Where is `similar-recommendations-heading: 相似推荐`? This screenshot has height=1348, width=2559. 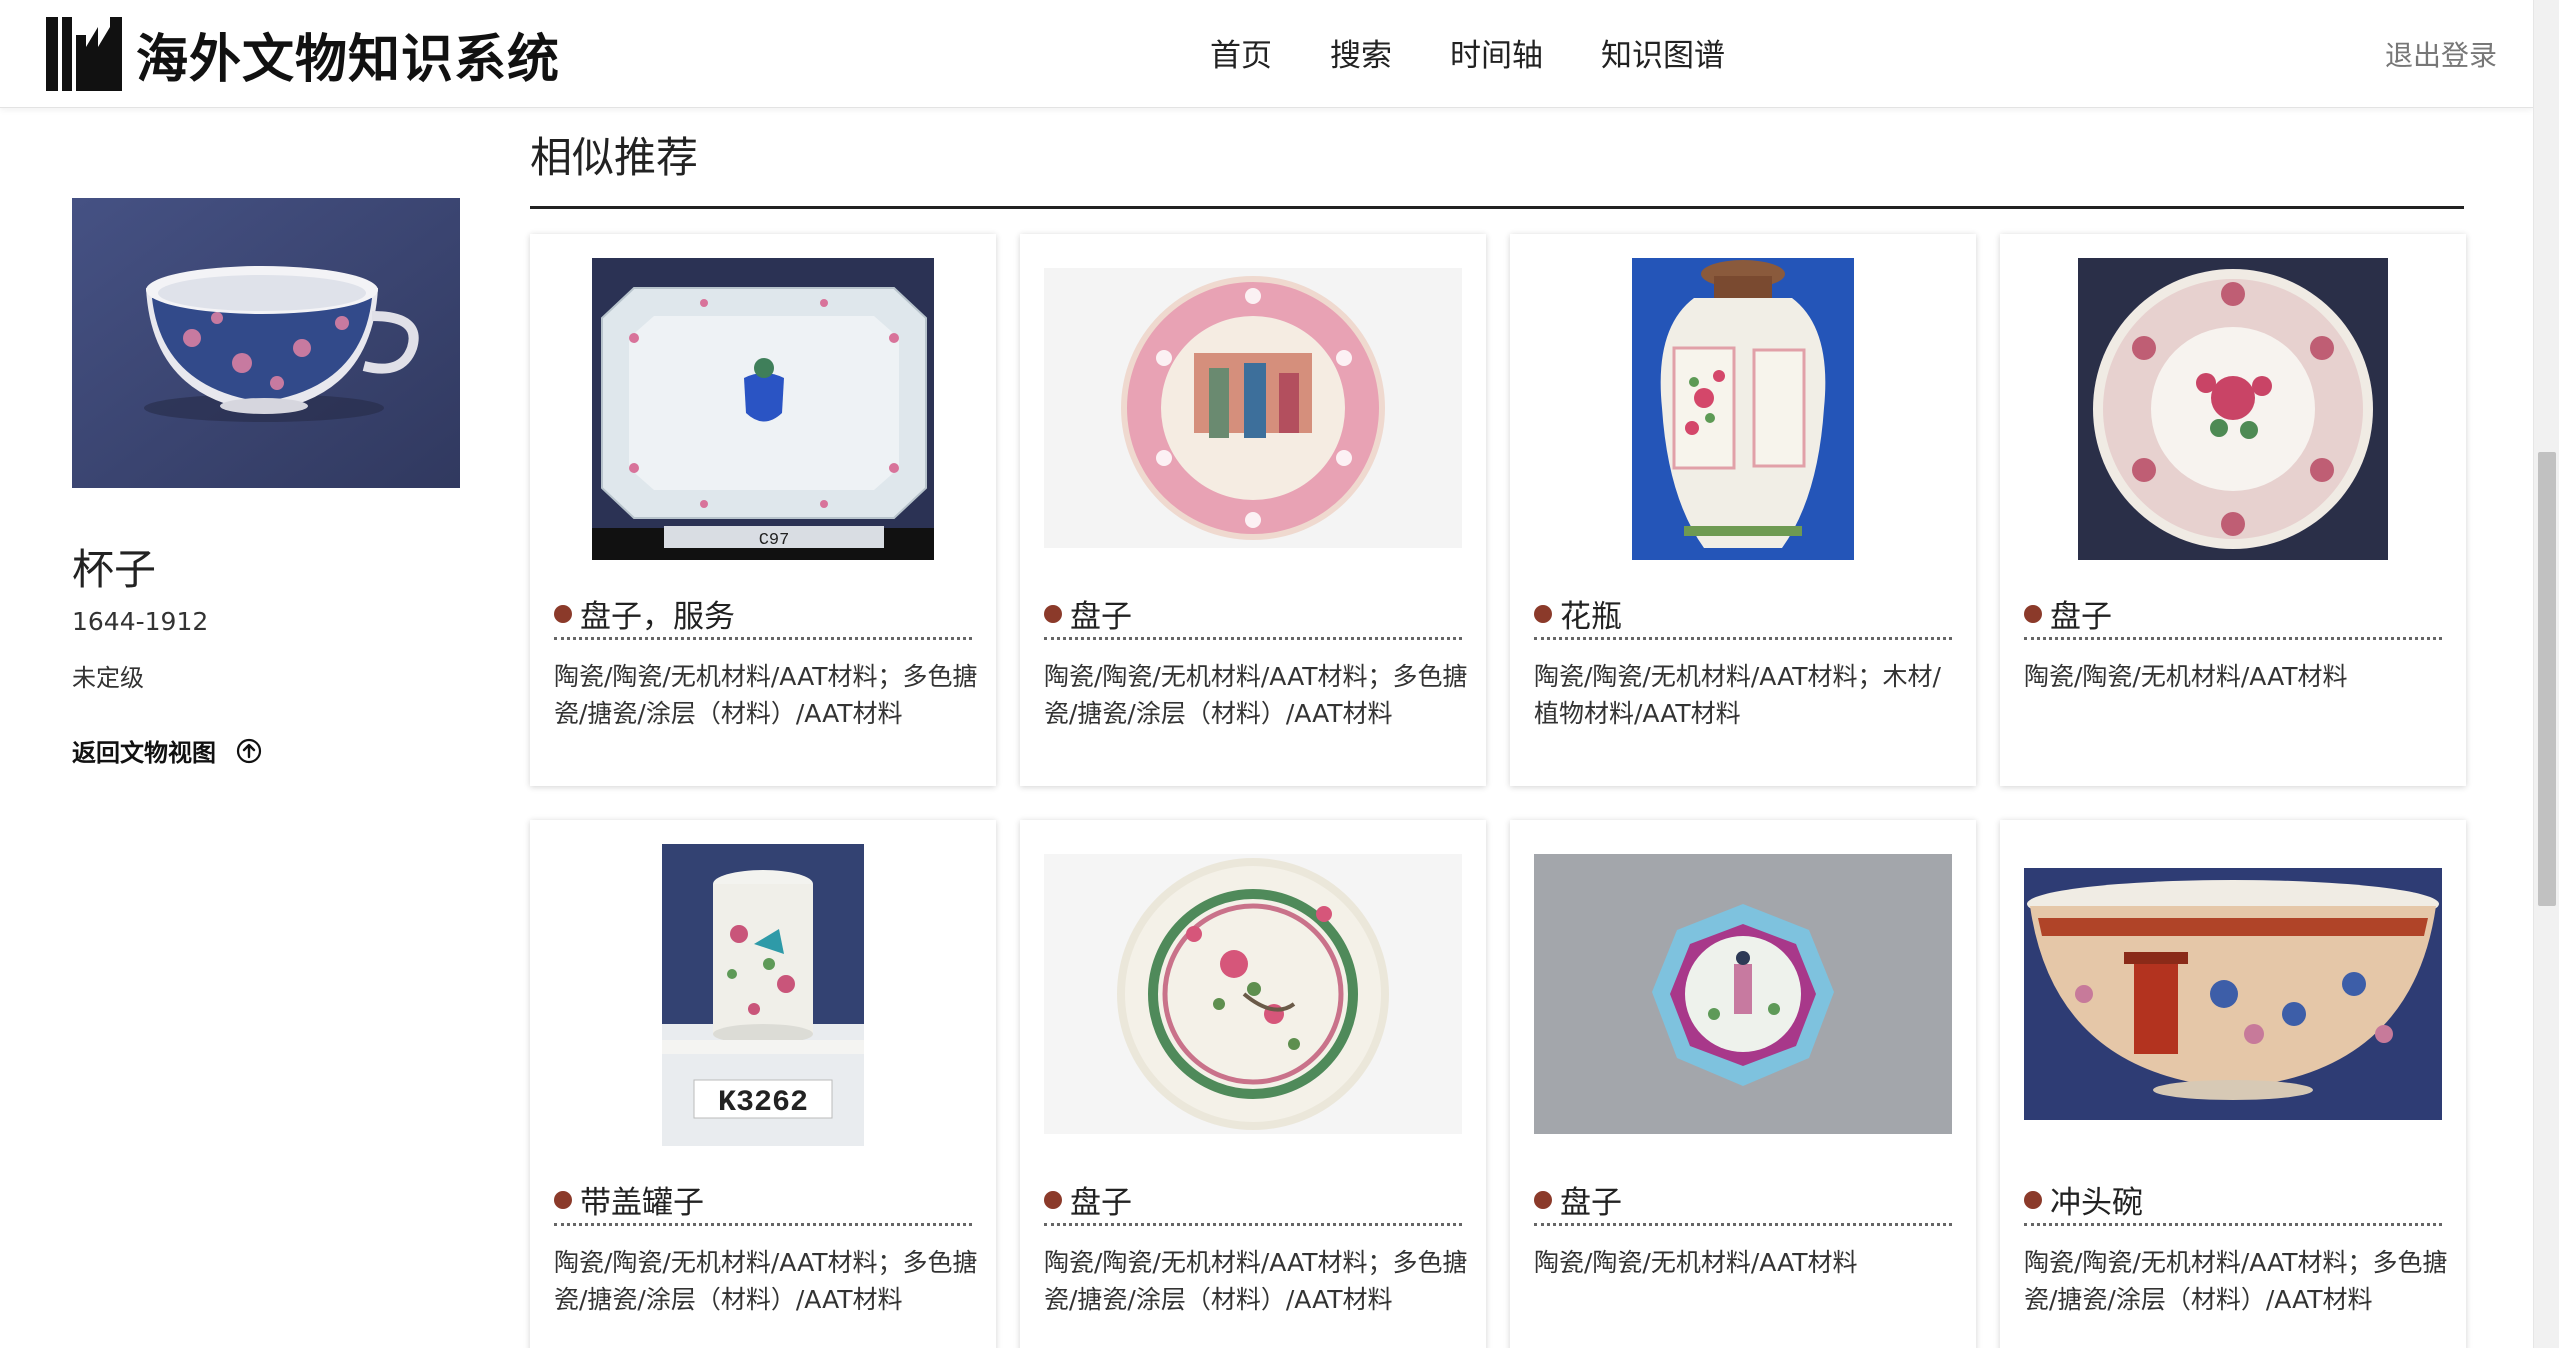 similar-recommendations-heading: 相似推荐 is located at coordinates (614, 157).